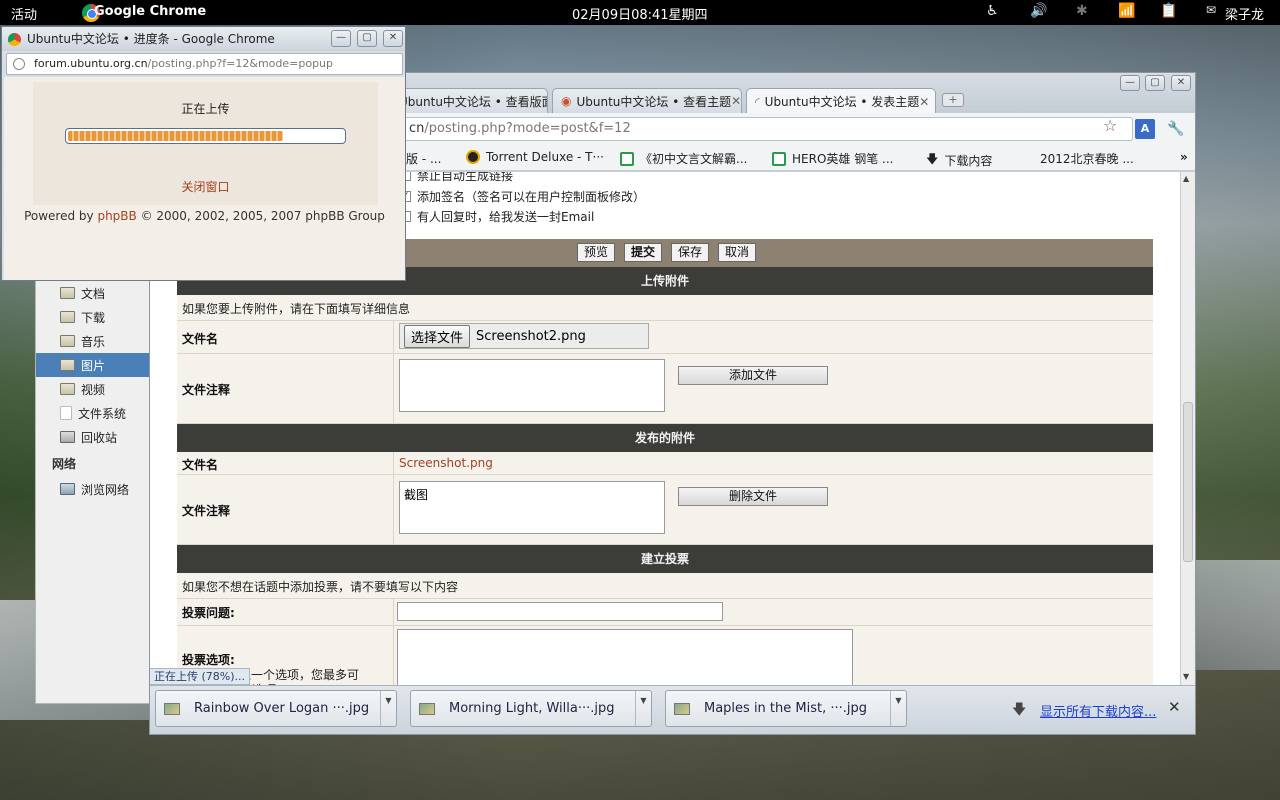 Image resolution: width=1280 pixels, height=800 pixels. What do you see at coordinates (531, 708) in the screenshot?
I see `download-item: Morning Light, Willa···.jpg ▼` at bounding box center [531, 708].